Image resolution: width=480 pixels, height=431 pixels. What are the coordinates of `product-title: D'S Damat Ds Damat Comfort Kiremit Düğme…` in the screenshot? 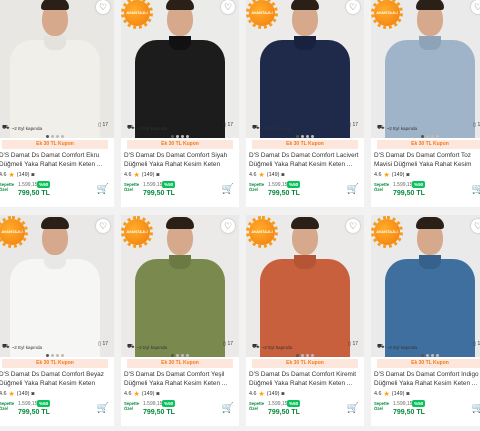 It's located at (305, 379).